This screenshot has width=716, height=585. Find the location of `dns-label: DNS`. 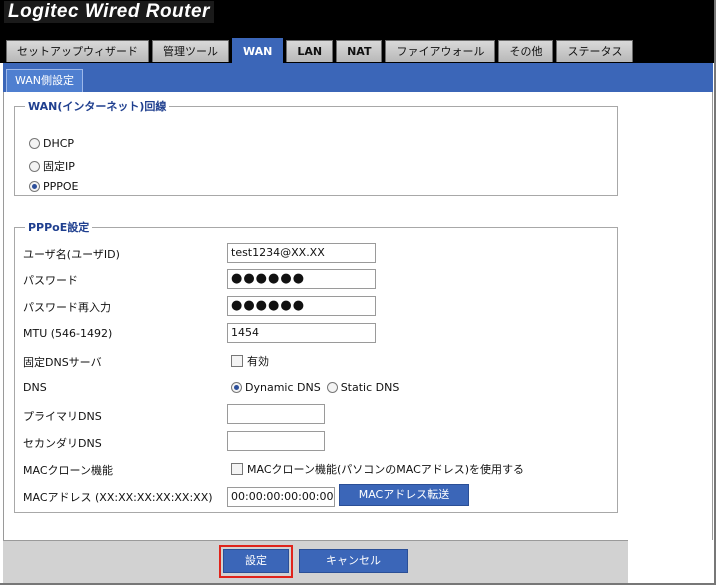

dns-label: DNS is located at coordinates (35, 387).